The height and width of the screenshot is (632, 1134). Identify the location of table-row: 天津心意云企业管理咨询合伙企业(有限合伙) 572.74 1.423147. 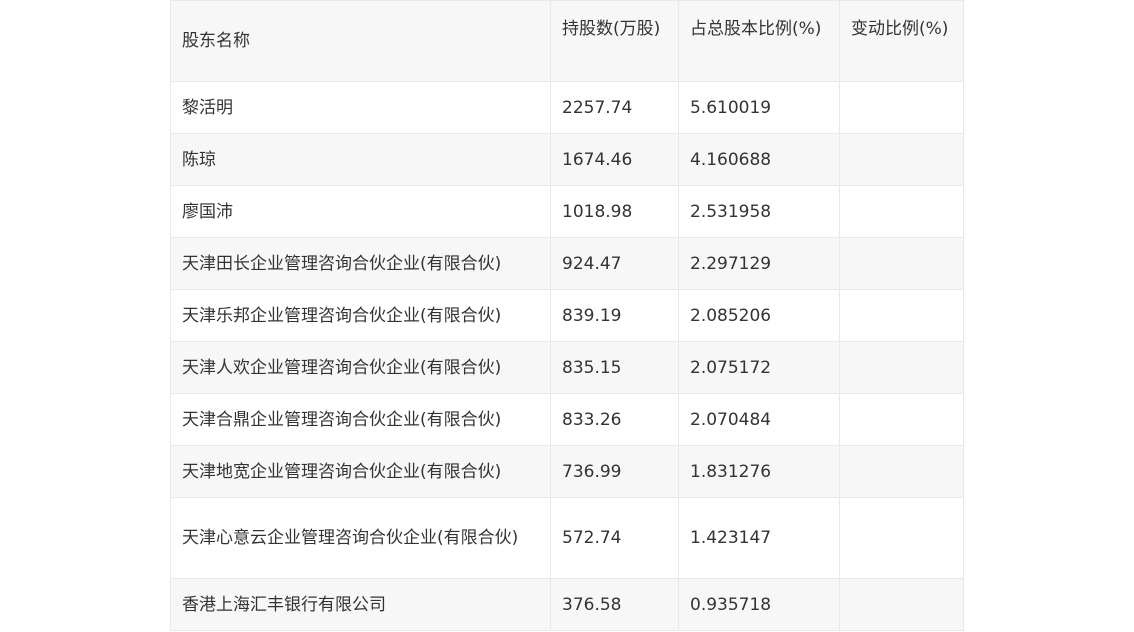
(567, 538).